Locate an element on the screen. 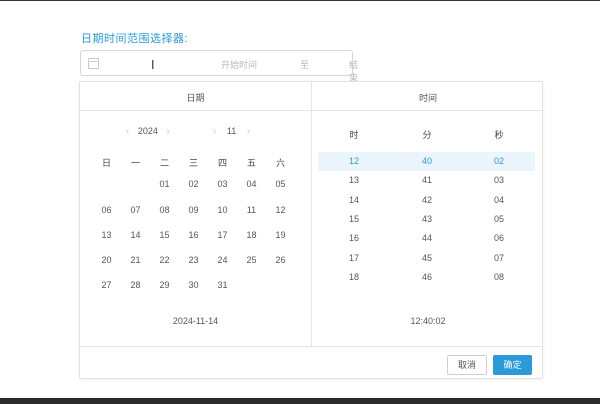  calendar-day: 03 is located at coordinates (222, 184).